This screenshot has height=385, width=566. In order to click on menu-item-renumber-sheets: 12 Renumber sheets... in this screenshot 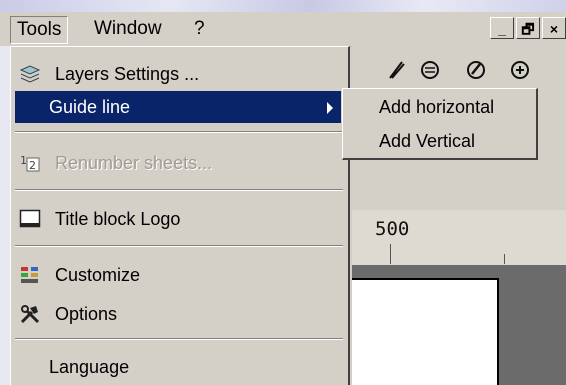, I will do `click(116, 163)`.